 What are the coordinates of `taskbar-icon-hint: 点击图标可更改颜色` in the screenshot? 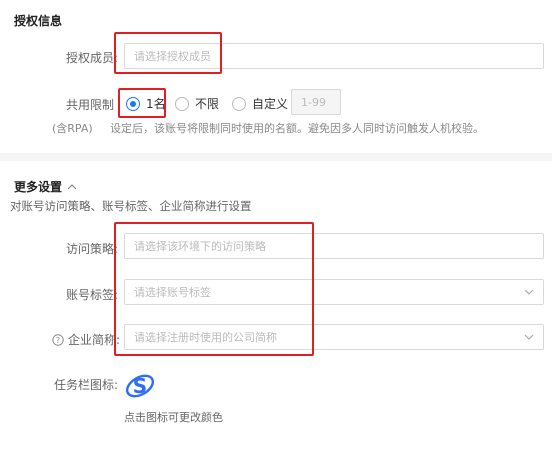 It's located at (173, 417).